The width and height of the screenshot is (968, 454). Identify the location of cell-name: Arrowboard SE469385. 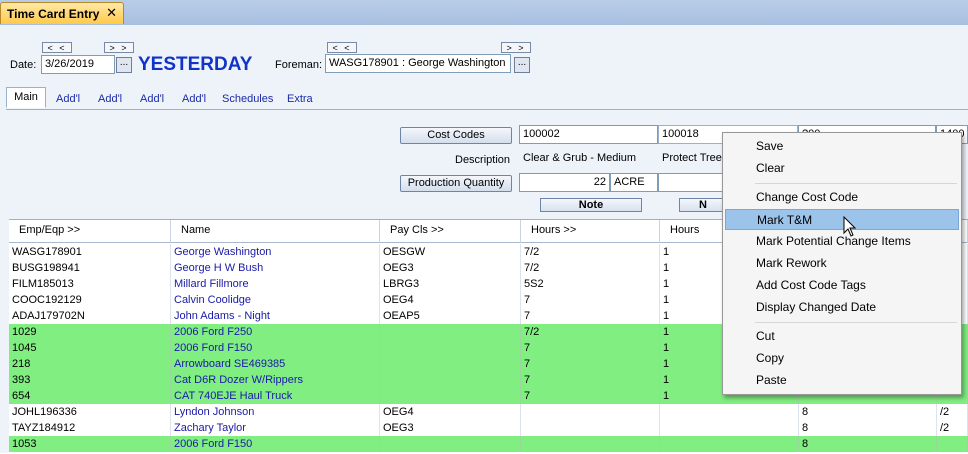
(275, 364).